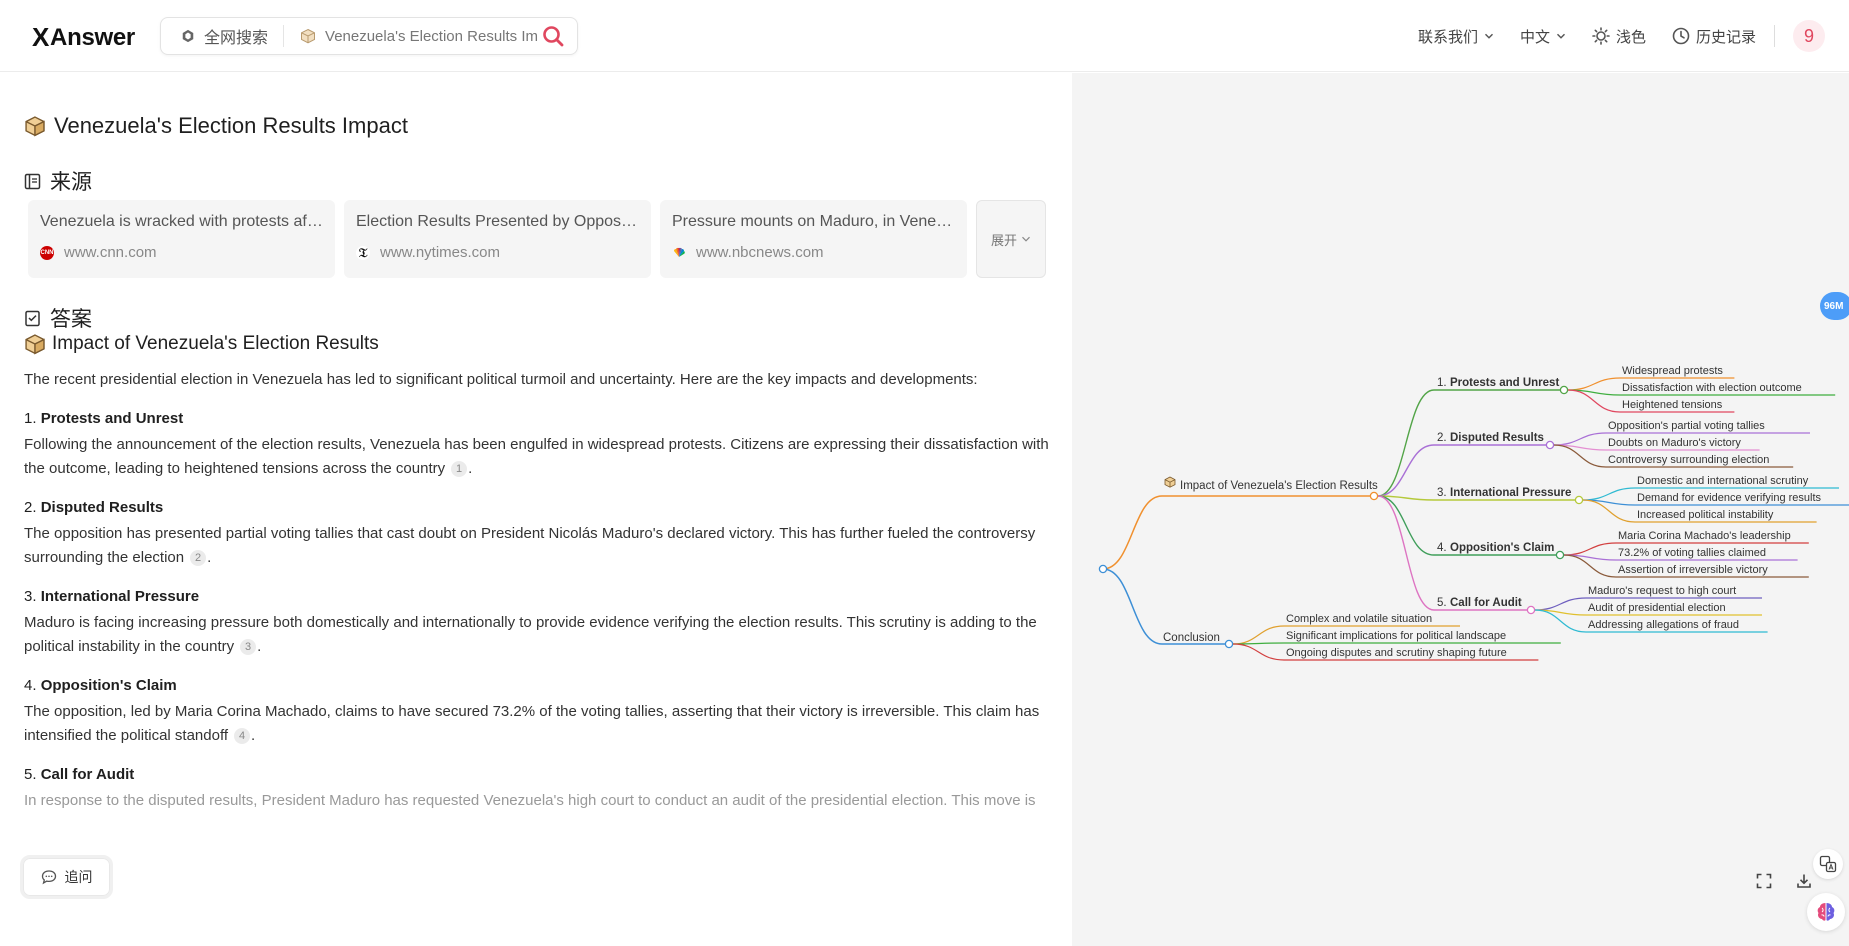  Describe the element at coordinates (30, 596) in the screenshot. I see `item-number: 3.` at that location.